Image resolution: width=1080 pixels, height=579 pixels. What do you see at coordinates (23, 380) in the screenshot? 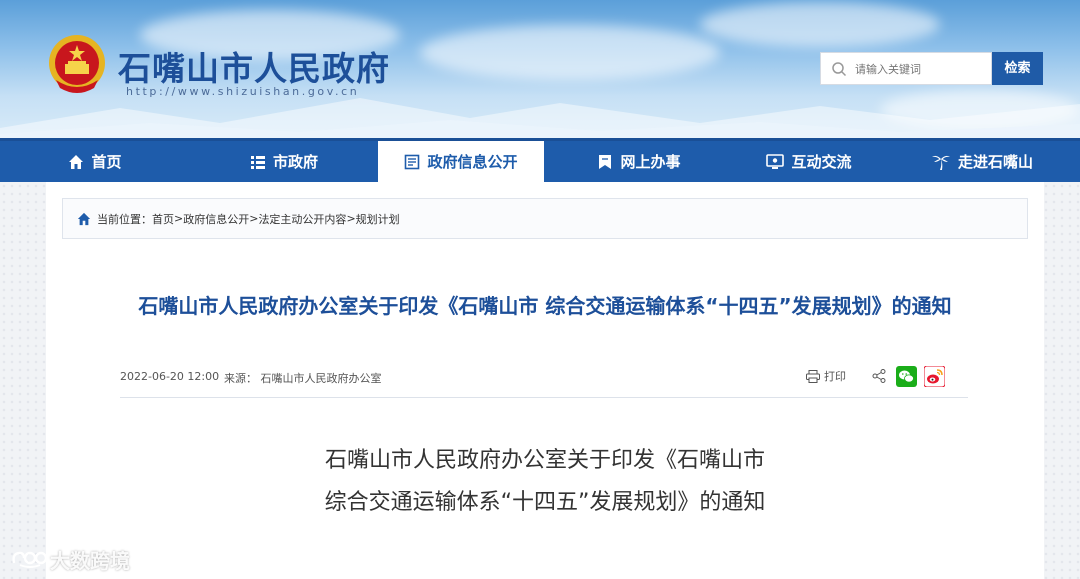
I see `side-pattern` at bounding box center [23, 380].